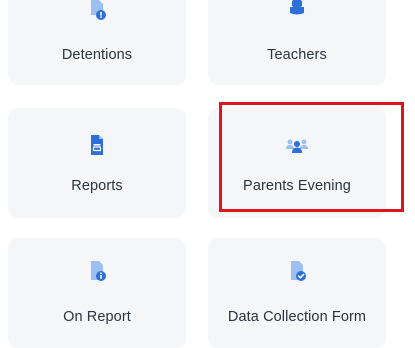 The height and width of the screenshot is (348, 415). Describe the element at coordinates (297, 163) in the screenshot. I see `tile-parents-evening: Parents Evening` at that location.